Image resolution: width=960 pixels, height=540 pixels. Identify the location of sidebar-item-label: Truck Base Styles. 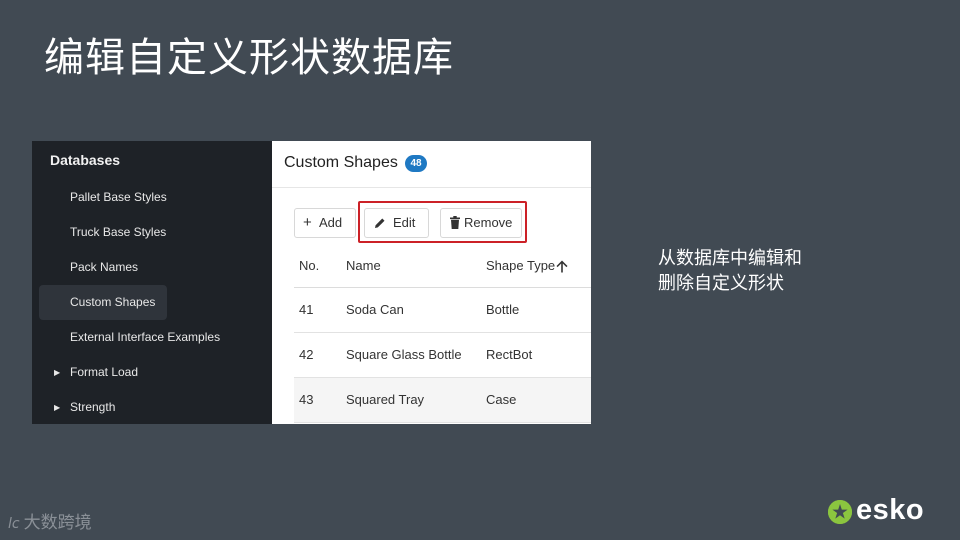
(118, 232).